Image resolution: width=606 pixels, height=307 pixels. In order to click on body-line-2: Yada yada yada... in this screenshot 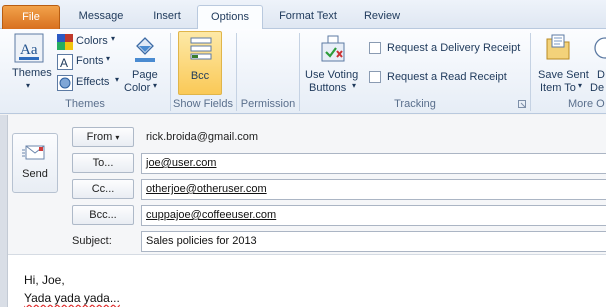, I will do `click(72, 298)`.